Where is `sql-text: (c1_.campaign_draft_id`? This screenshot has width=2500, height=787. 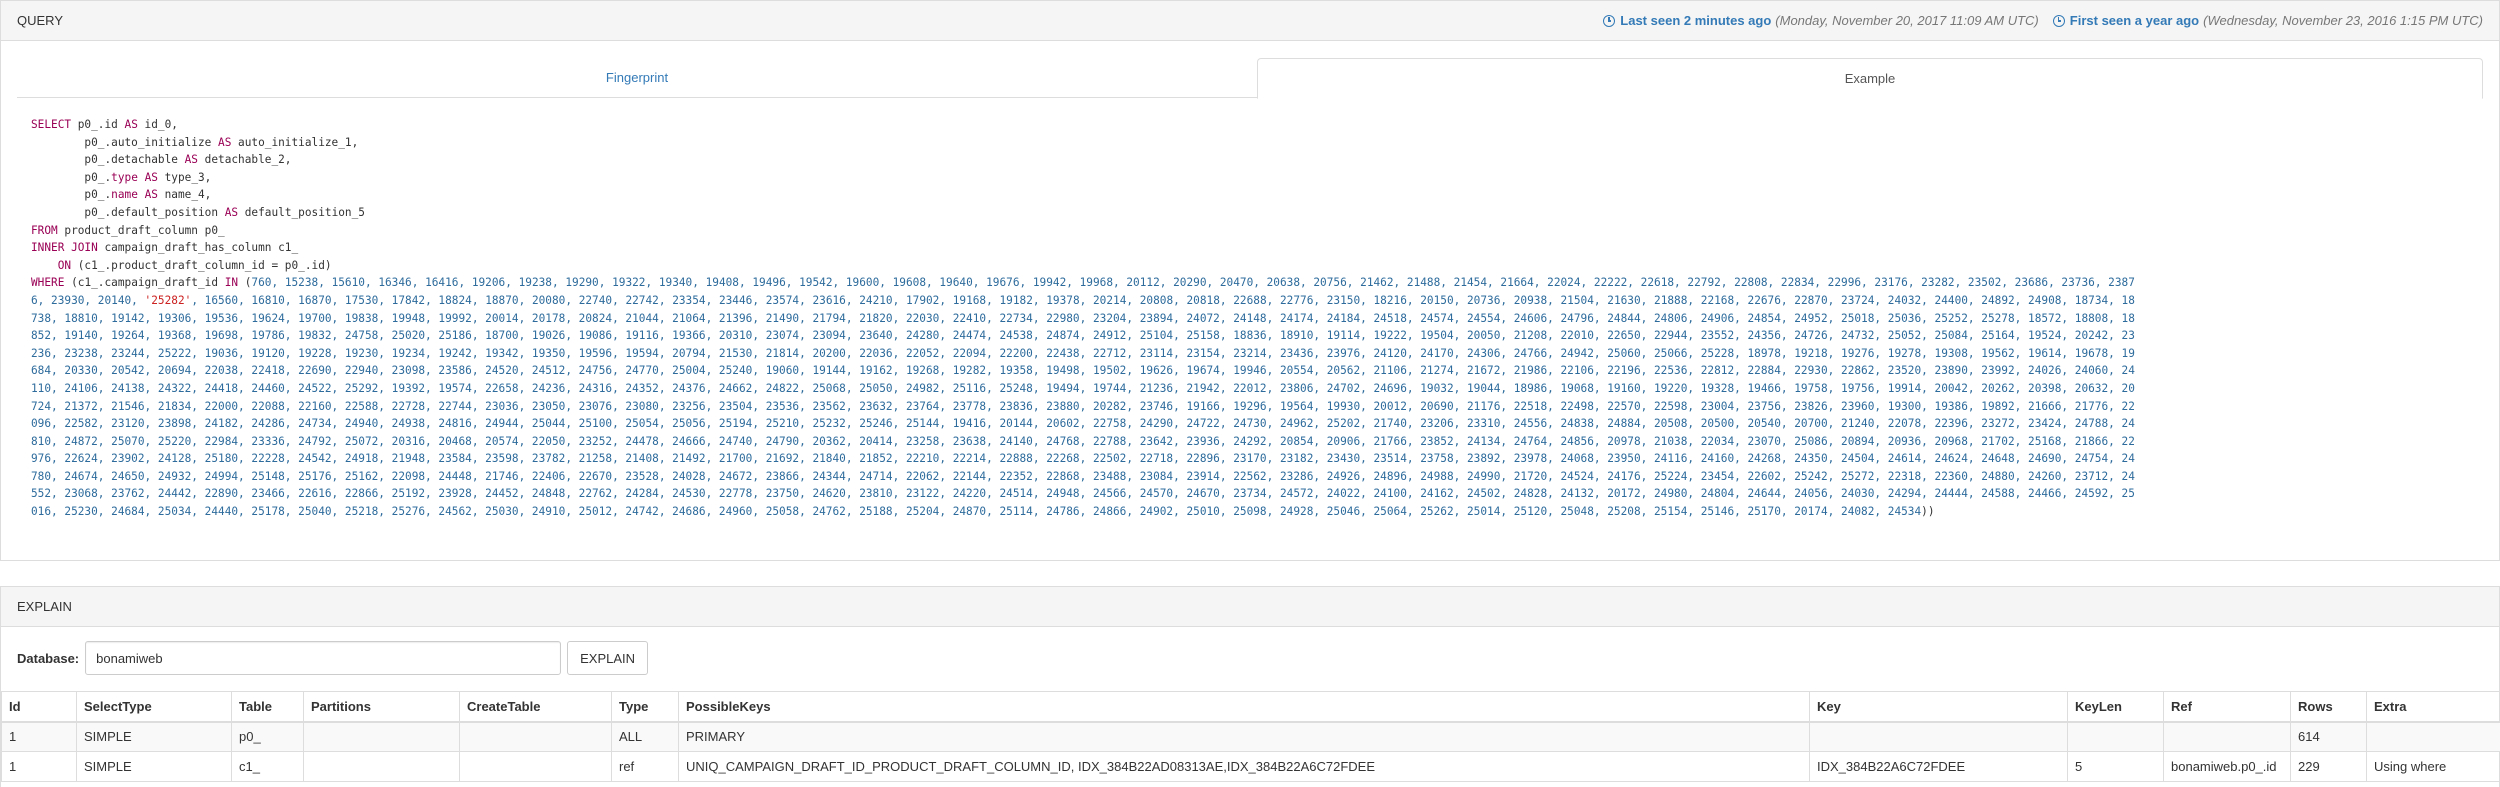
sql-text: (c1_.campaign_draft_id is located at coordinates (144, 283).